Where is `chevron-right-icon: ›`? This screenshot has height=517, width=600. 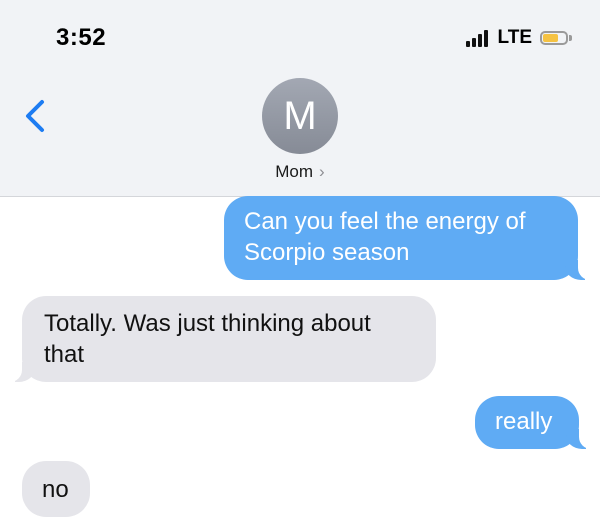
chevron-right-icon: › is located at coordinates (322, 171).